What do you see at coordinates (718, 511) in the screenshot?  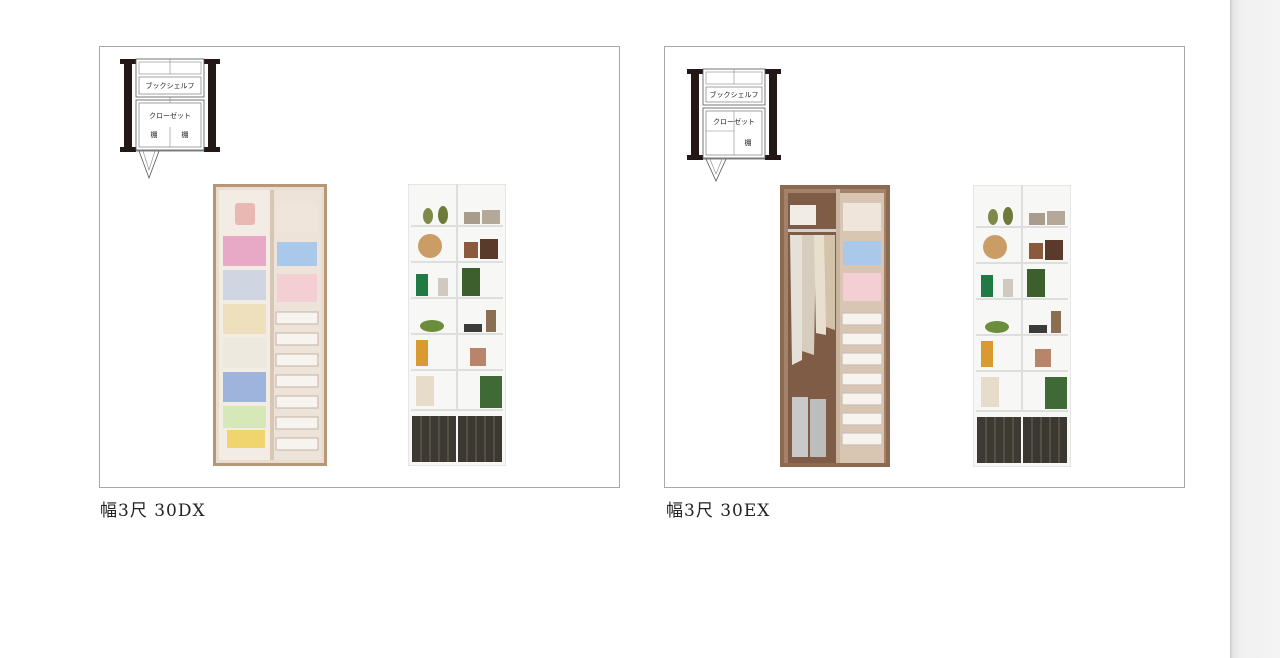 I see `product-caption-30ex: 幅3尺 30EX` at bounding box center [718, 511].